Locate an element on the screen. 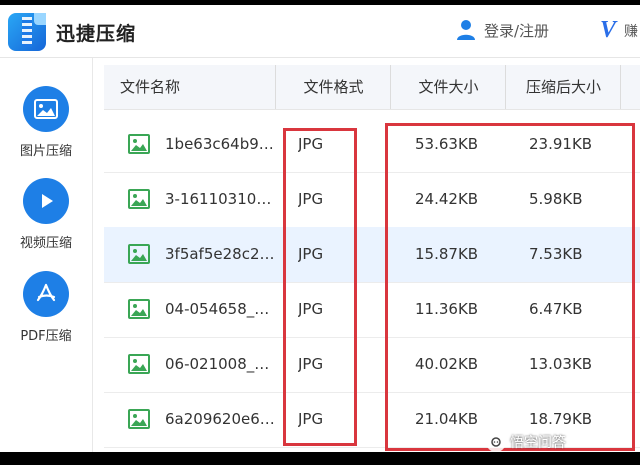  sidebar-item-label: 图片压缩 is located at coordinates (45, 151).